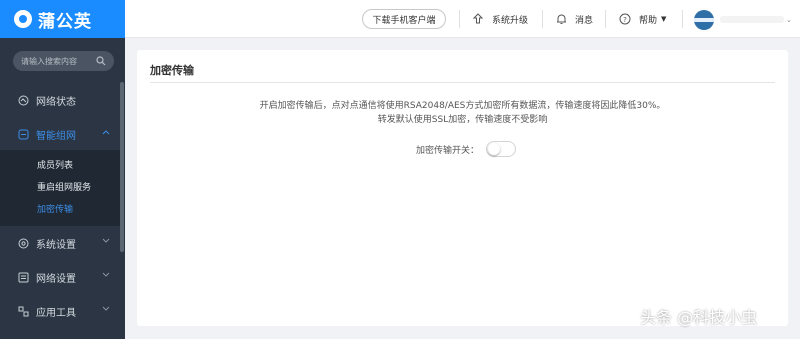 Image resolution: width=800 pixels, height=339 pixels. I want to click on encrypt-toggle-switch, so click(501, 149).